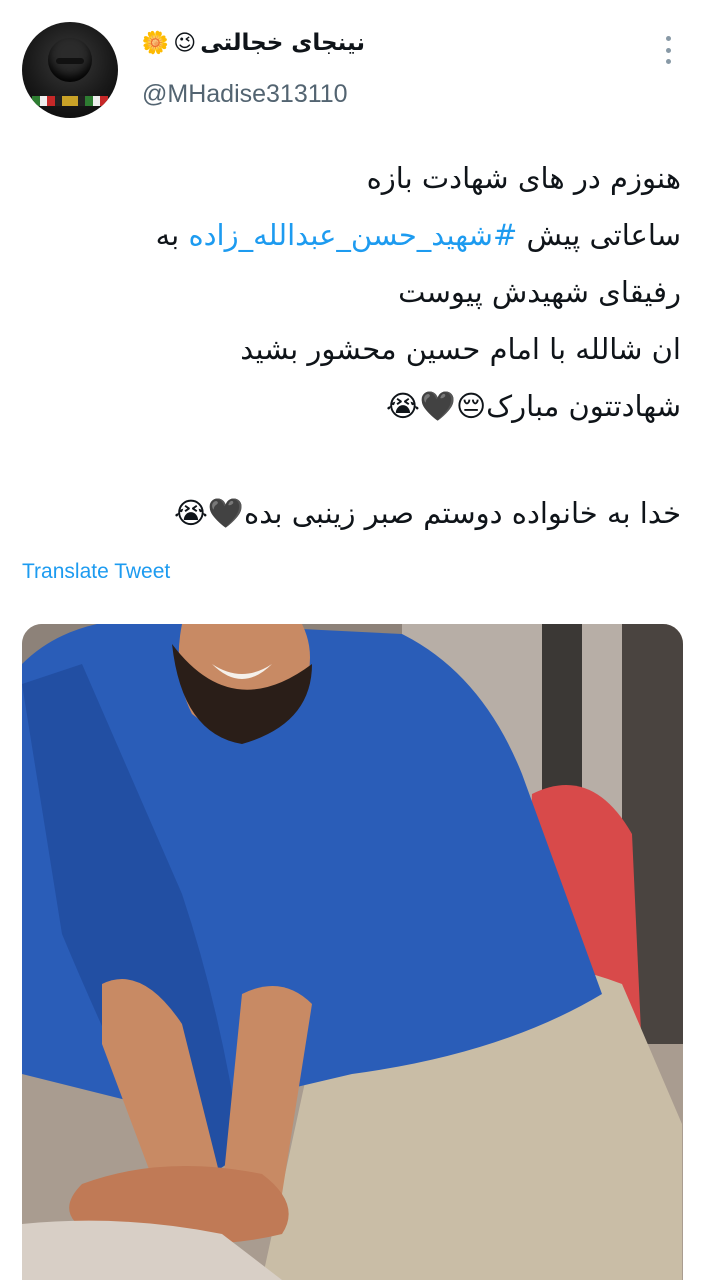 The height and width of the screenshot is (1280, 705). What do you see at coordinates (70, 70) in the screenshot?
I see `author-avatar` at bounding box center [70, 70].